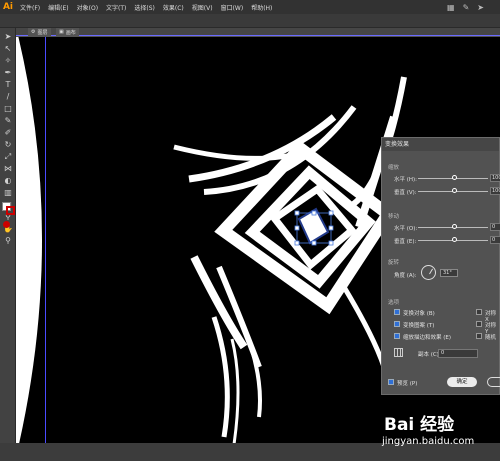 This screenshot has height=461, width=500. What do you see at coordinates (8, 109) in the screenshot?
I see `rectangle-tool-icon: □` at bounding box center [8, 109].